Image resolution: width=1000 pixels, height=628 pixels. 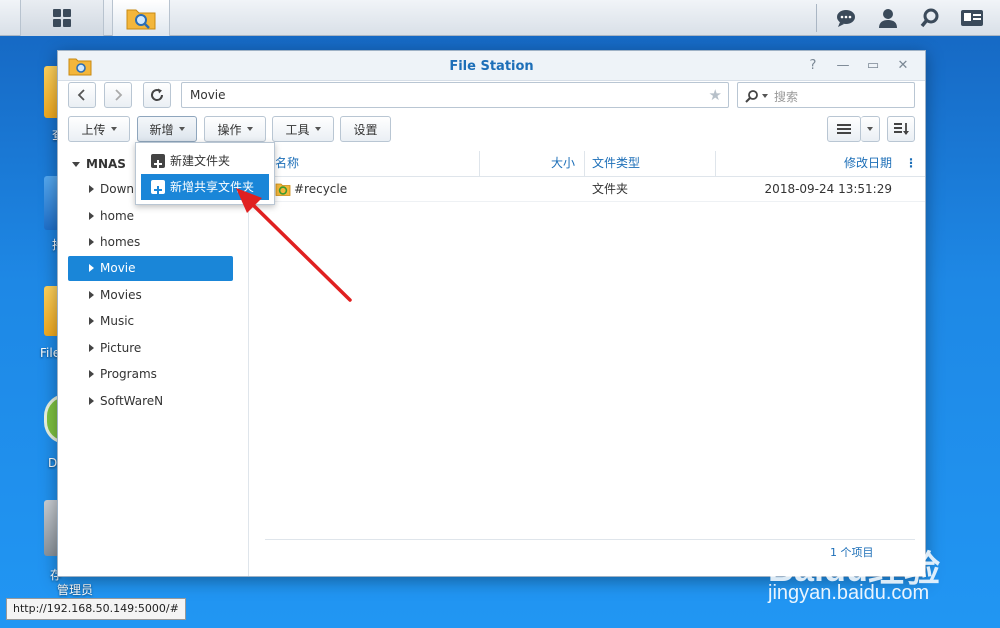 What do you see at coordinates (294, 245) in the screenshot?
I see `annotation-arrow` at bounding box center [294, 245].